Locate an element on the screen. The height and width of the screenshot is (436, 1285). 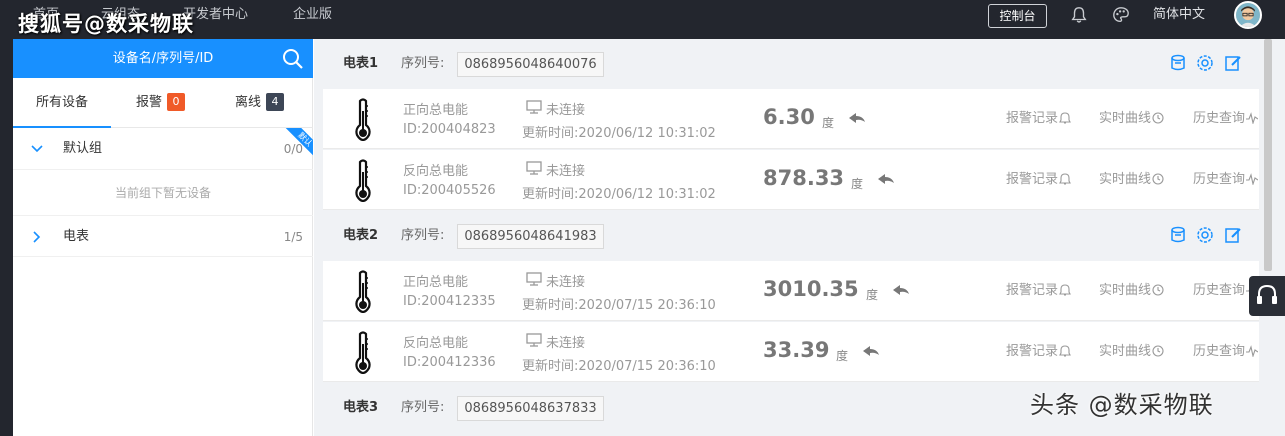
device-tabs: 所有设备 报警 0 离线 4 is located at coordinates (163, 103).